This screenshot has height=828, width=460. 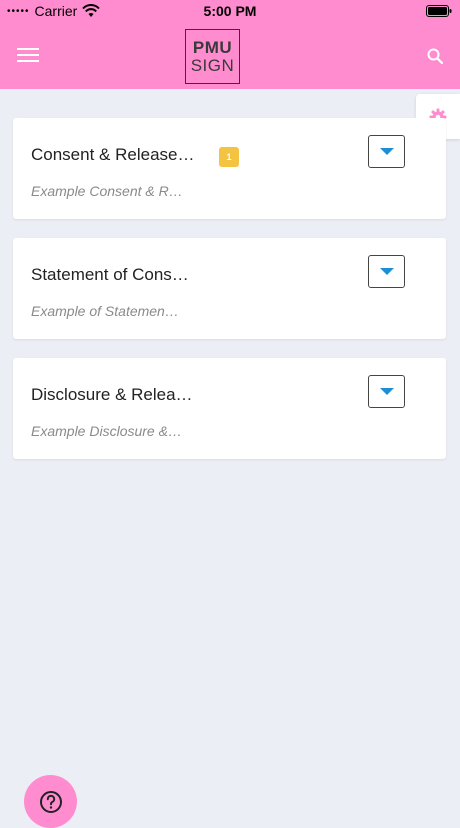 I want to click on count-badge: 1, so click(x=229, y=157).